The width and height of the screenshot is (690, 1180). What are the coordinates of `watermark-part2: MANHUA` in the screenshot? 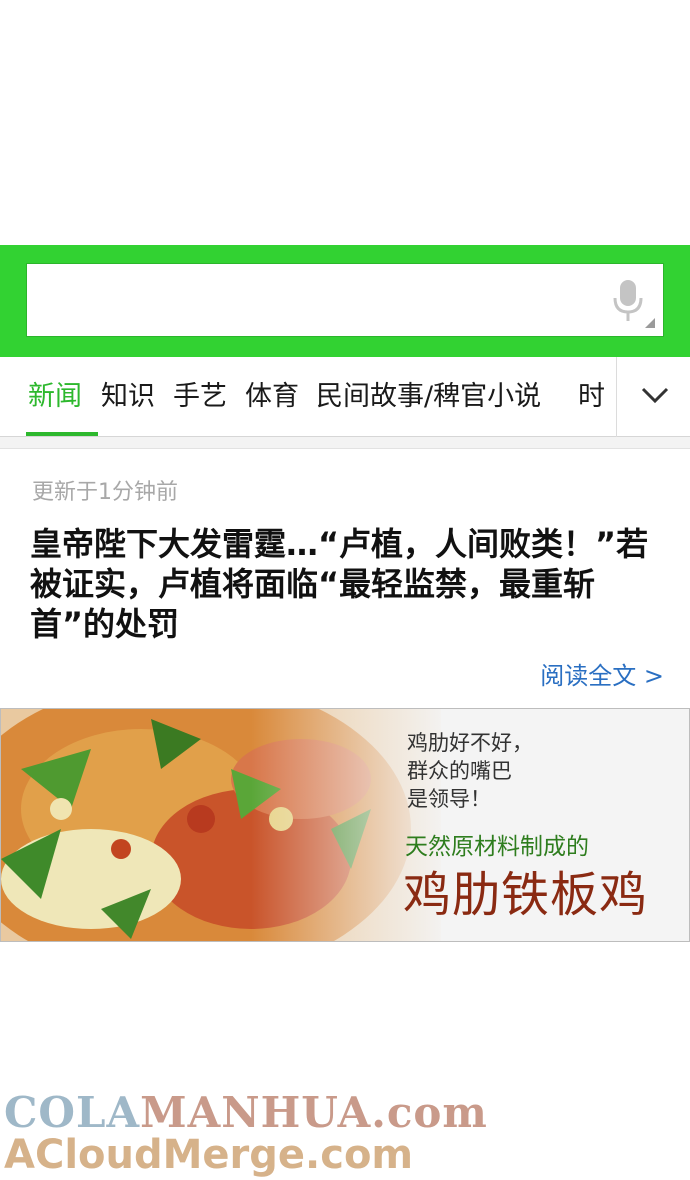 It's located at (256, 1112).